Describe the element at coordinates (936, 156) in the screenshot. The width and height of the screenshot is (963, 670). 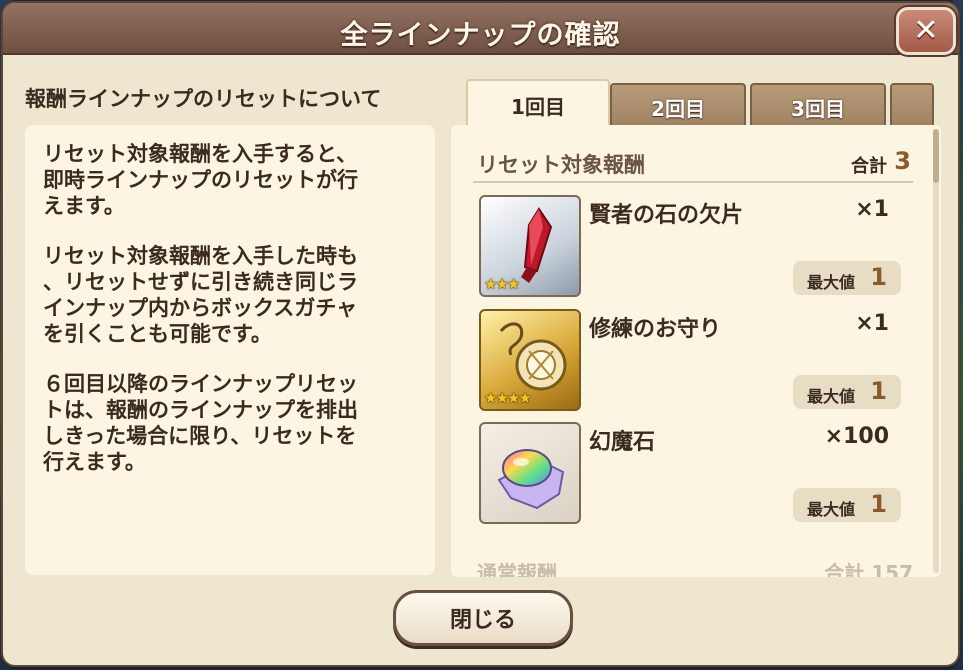
I see `scroll-thumb` at that location.